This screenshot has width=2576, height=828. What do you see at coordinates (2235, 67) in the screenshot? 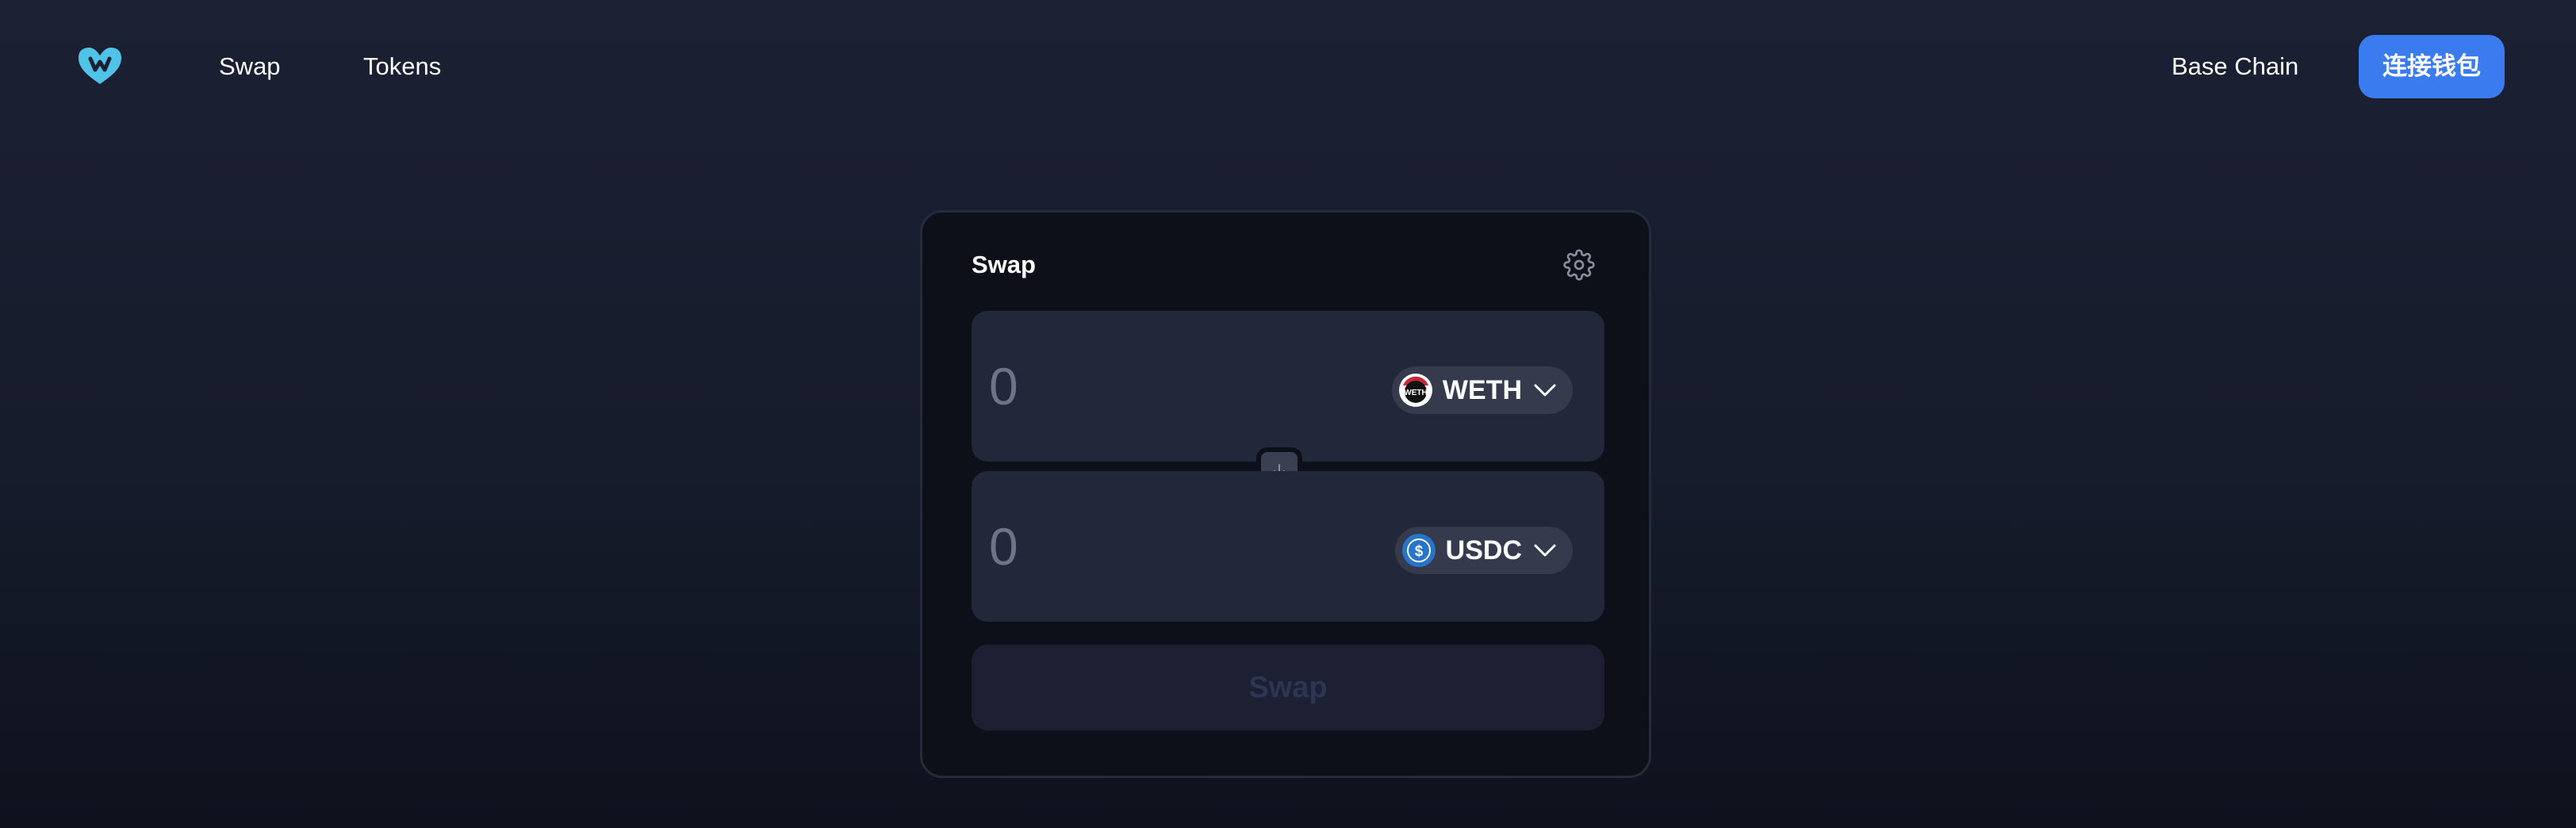
I see `chain-selector: Base Chain` at bounding box center [2235, 67].